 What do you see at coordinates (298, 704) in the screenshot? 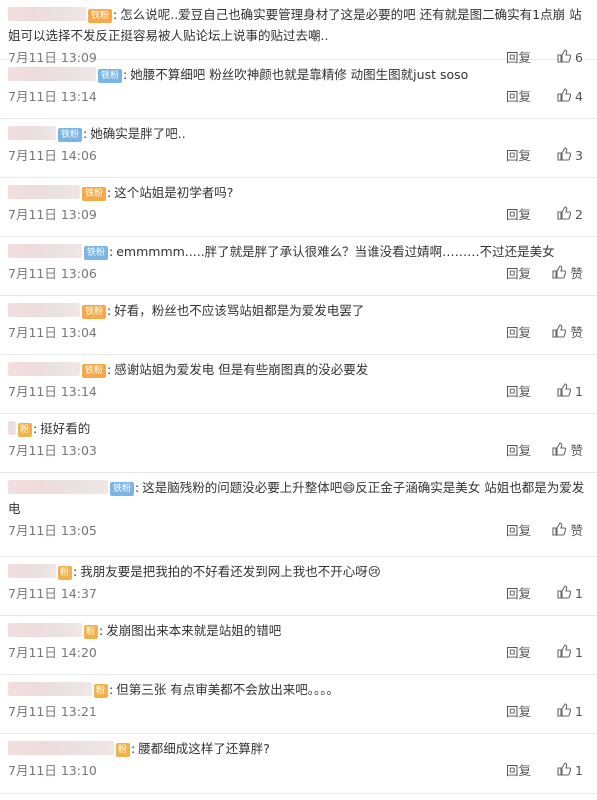
I see `comment-item: 粉: 但第三张 有点审美都不会放出来吧。。。。 7月11日 13:21 回复 1` at bounding box center [298, 704].